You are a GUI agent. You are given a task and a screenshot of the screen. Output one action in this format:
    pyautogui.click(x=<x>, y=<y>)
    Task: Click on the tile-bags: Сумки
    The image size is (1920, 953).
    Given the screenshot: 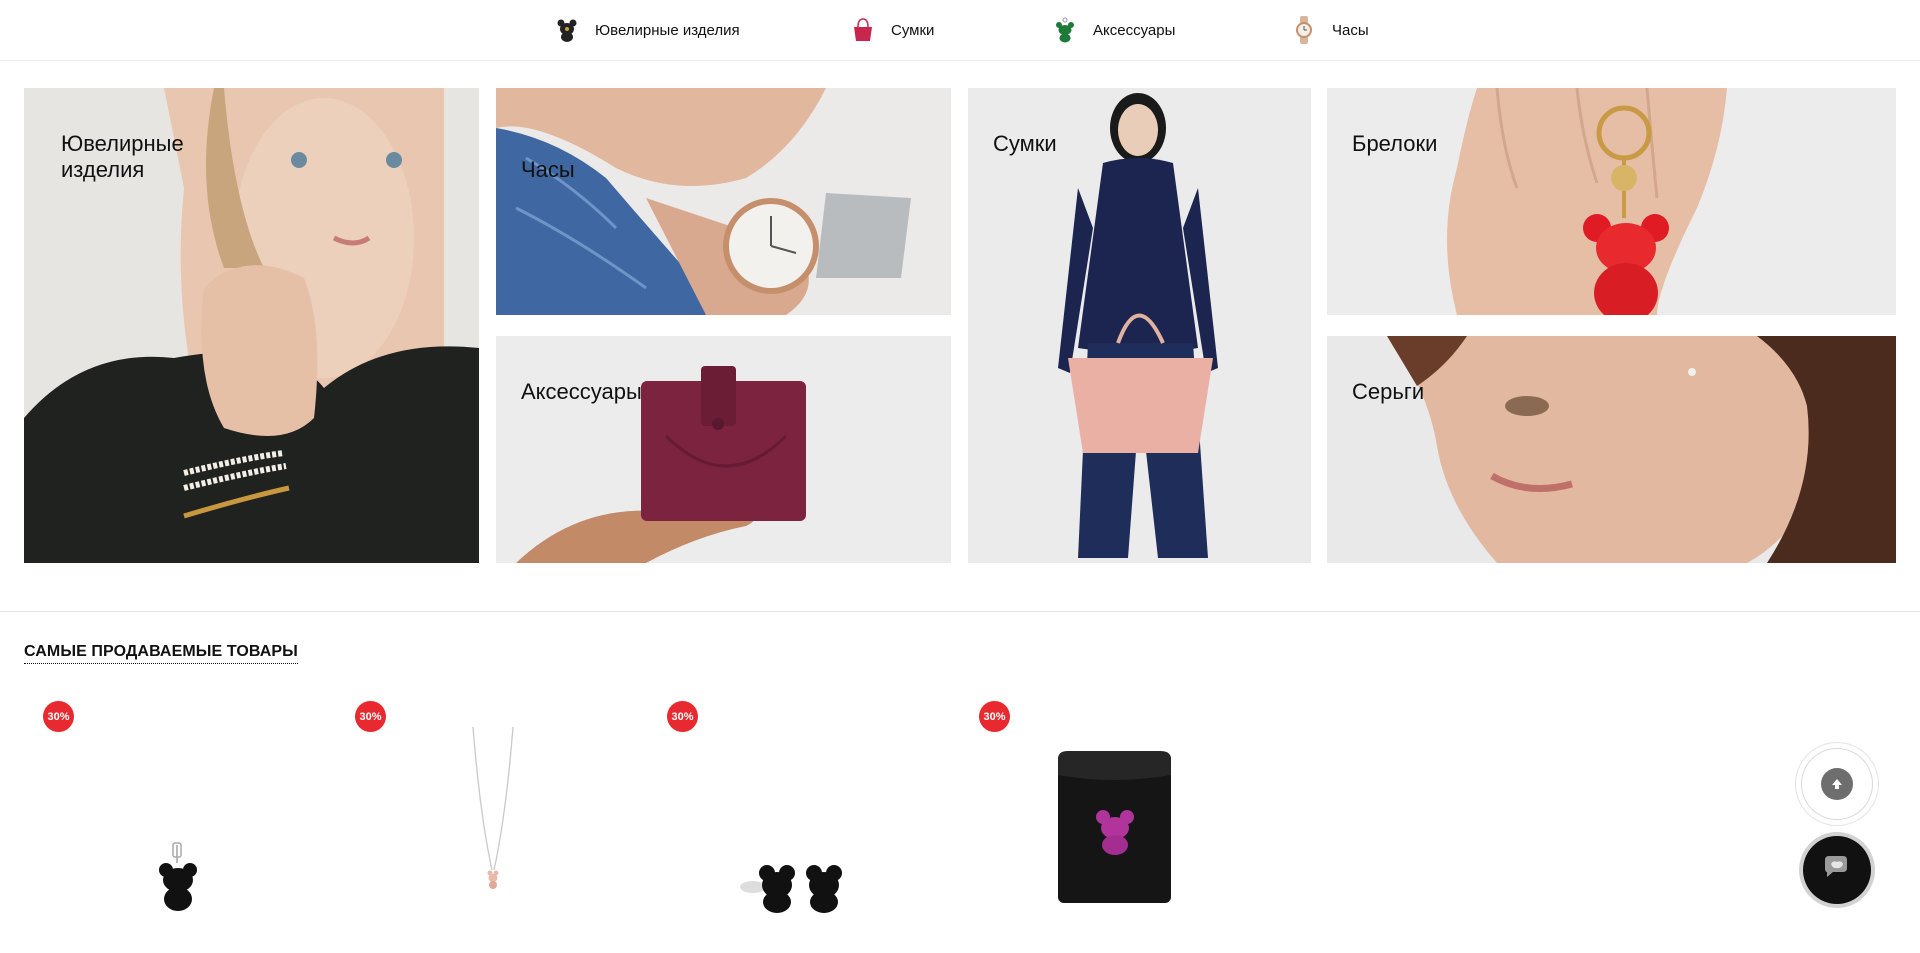 What is the action you would take?
    pyautogui.click(x=1139, y=325)
    